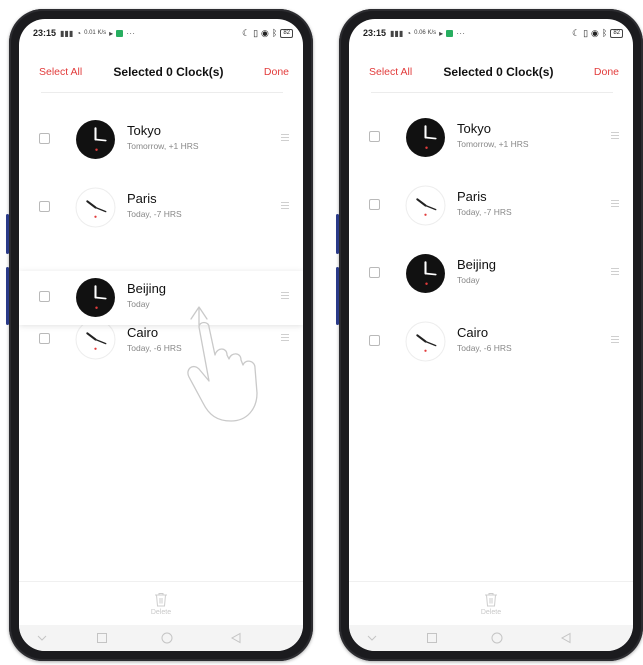 The image size is (643, 665). I want to click on net-speed: 0.01 K/s, so click(95, 33).